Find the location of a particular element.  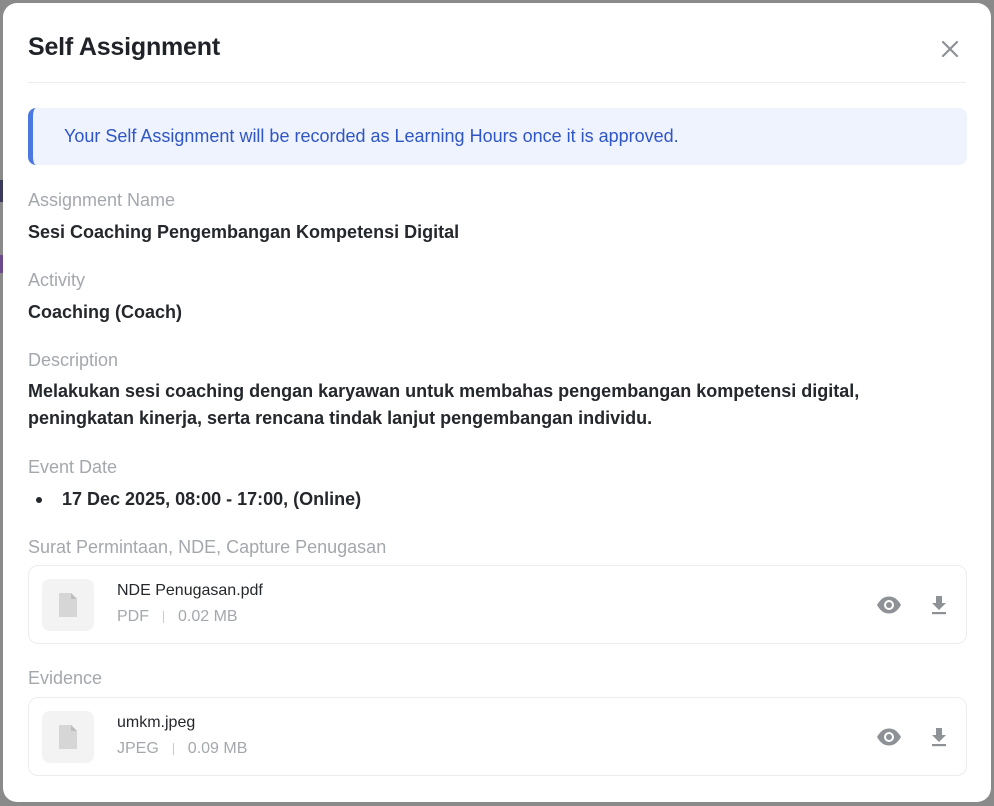

description-label: Description is located at coordinates (73, 360).